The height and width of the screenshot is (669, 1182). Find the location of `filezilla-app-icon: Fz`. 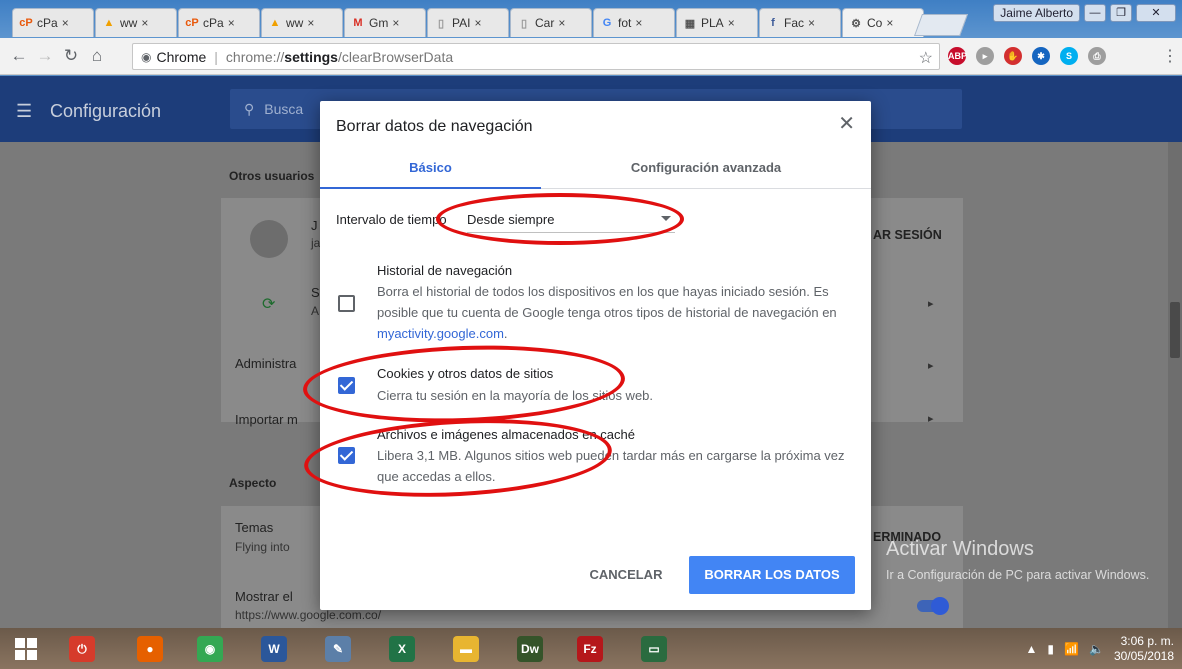

filezilla-app-icon: Fz is located at coordinates (590, 649).